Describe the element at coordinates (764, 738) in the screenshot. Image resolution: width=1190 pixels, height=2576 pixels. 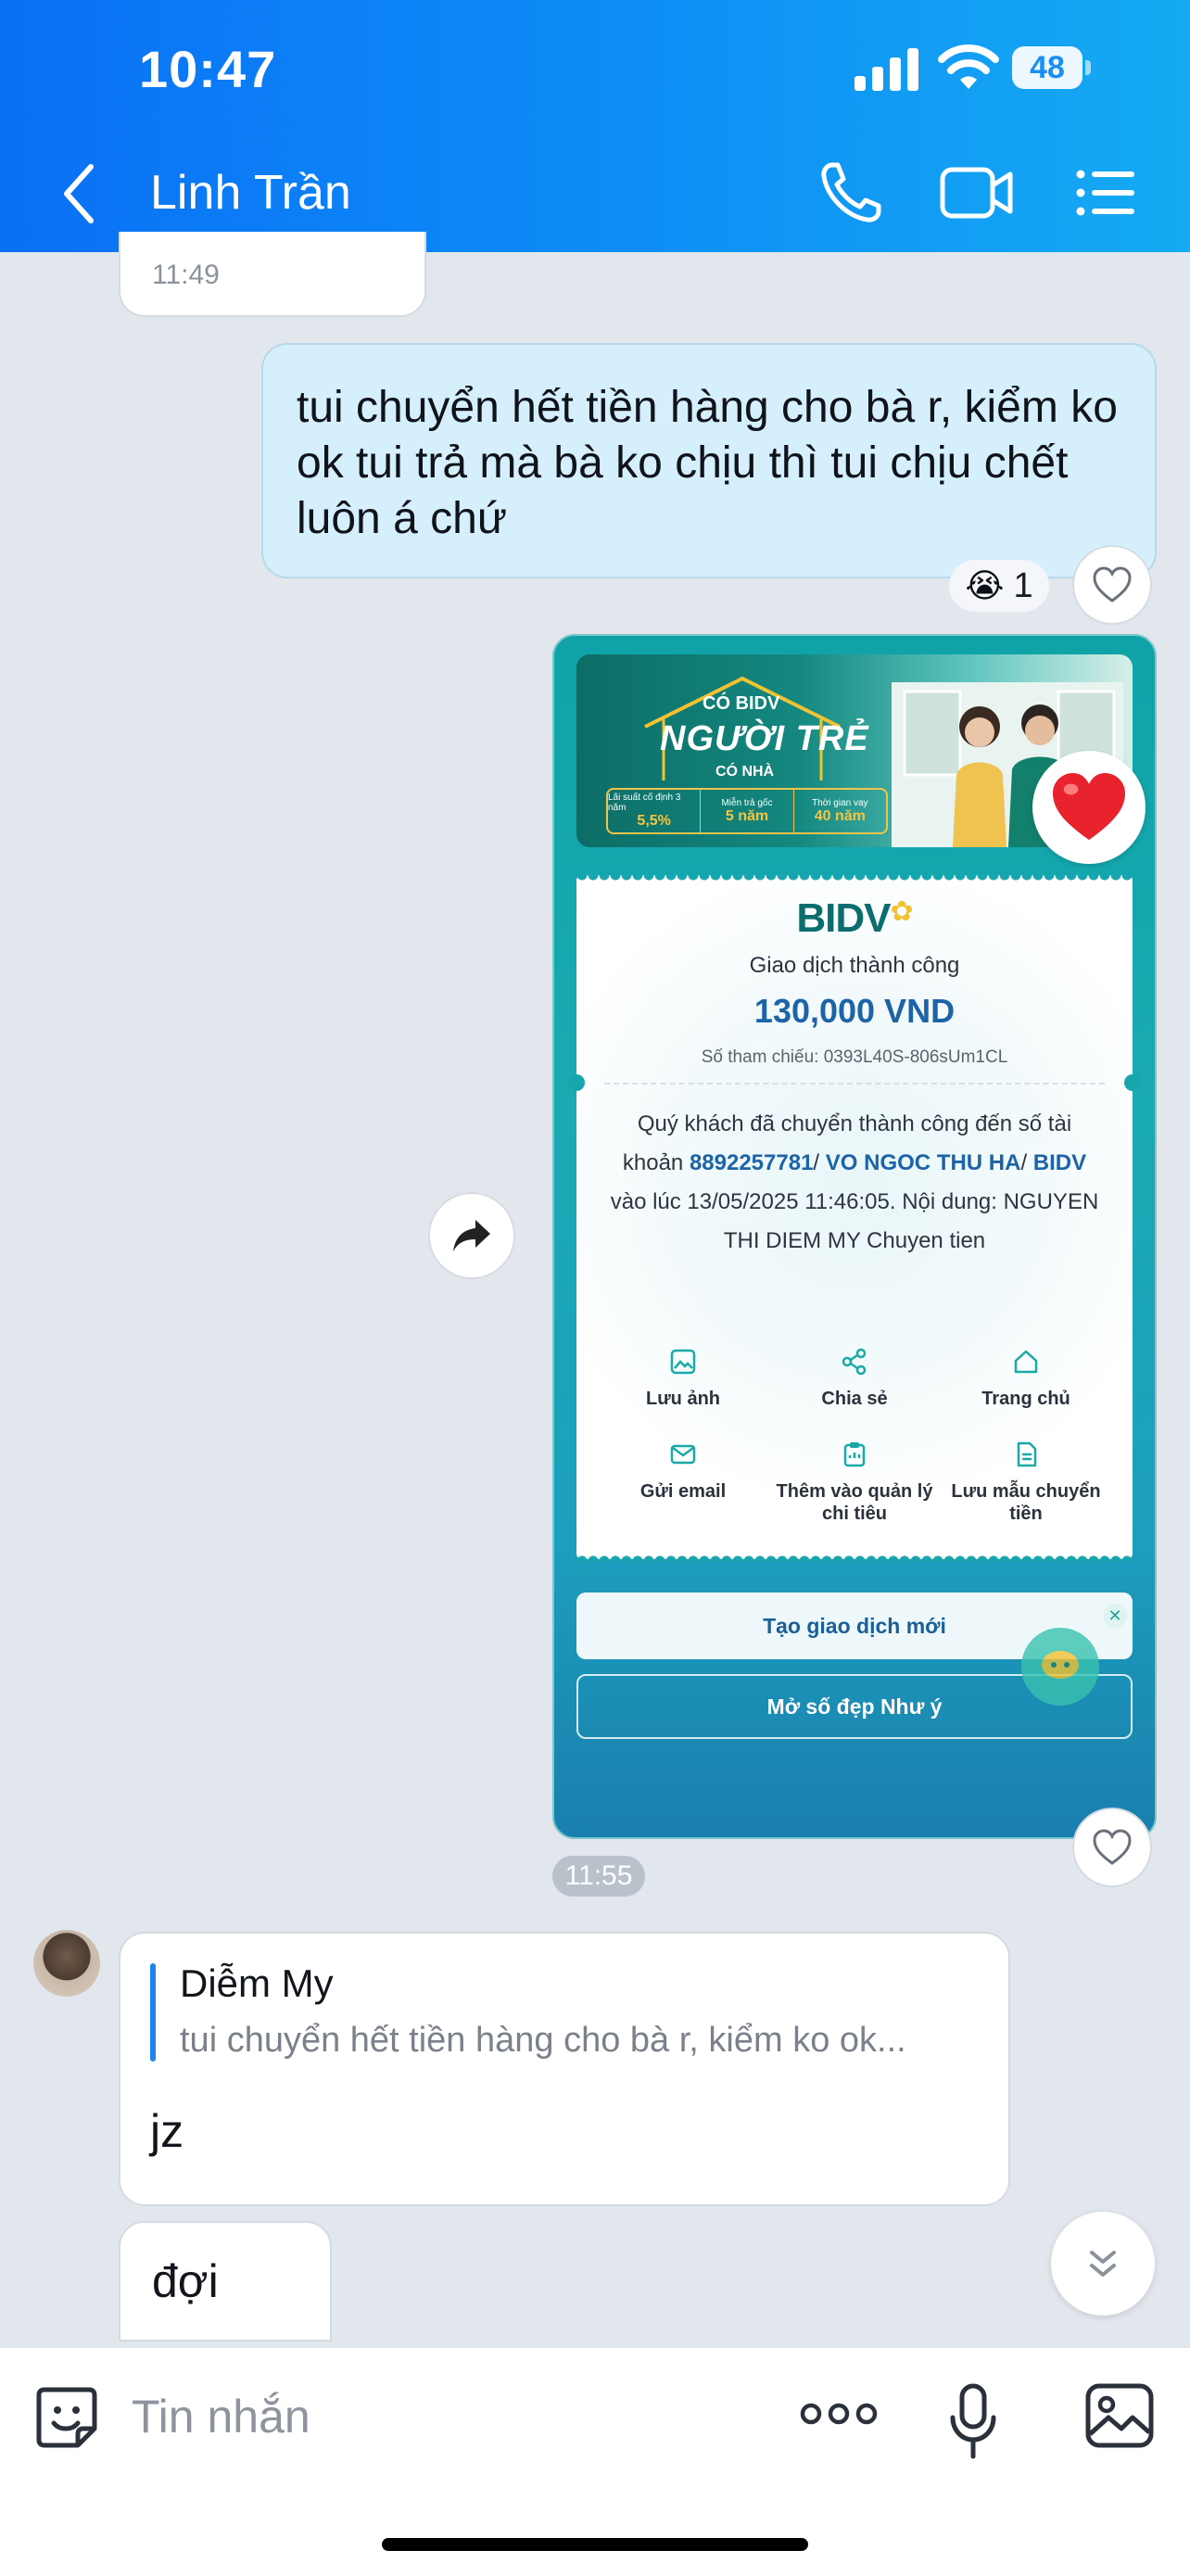
I see `banner-headline: NGƯỜI TRẺ` at that location.